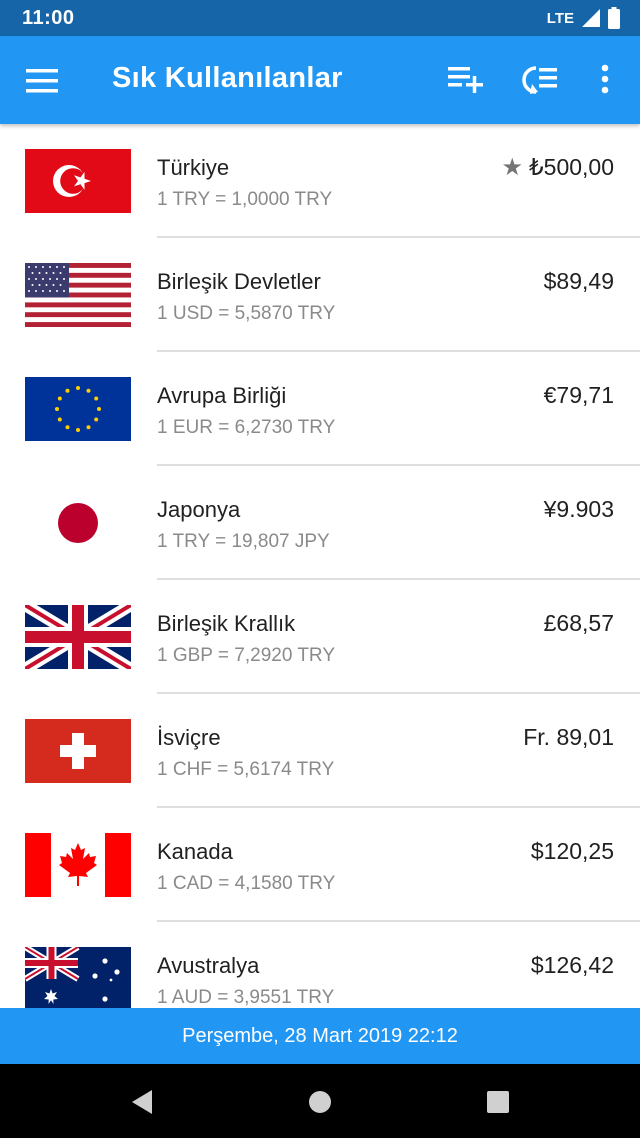  I want to click on back-icon, so click(142, 1102).